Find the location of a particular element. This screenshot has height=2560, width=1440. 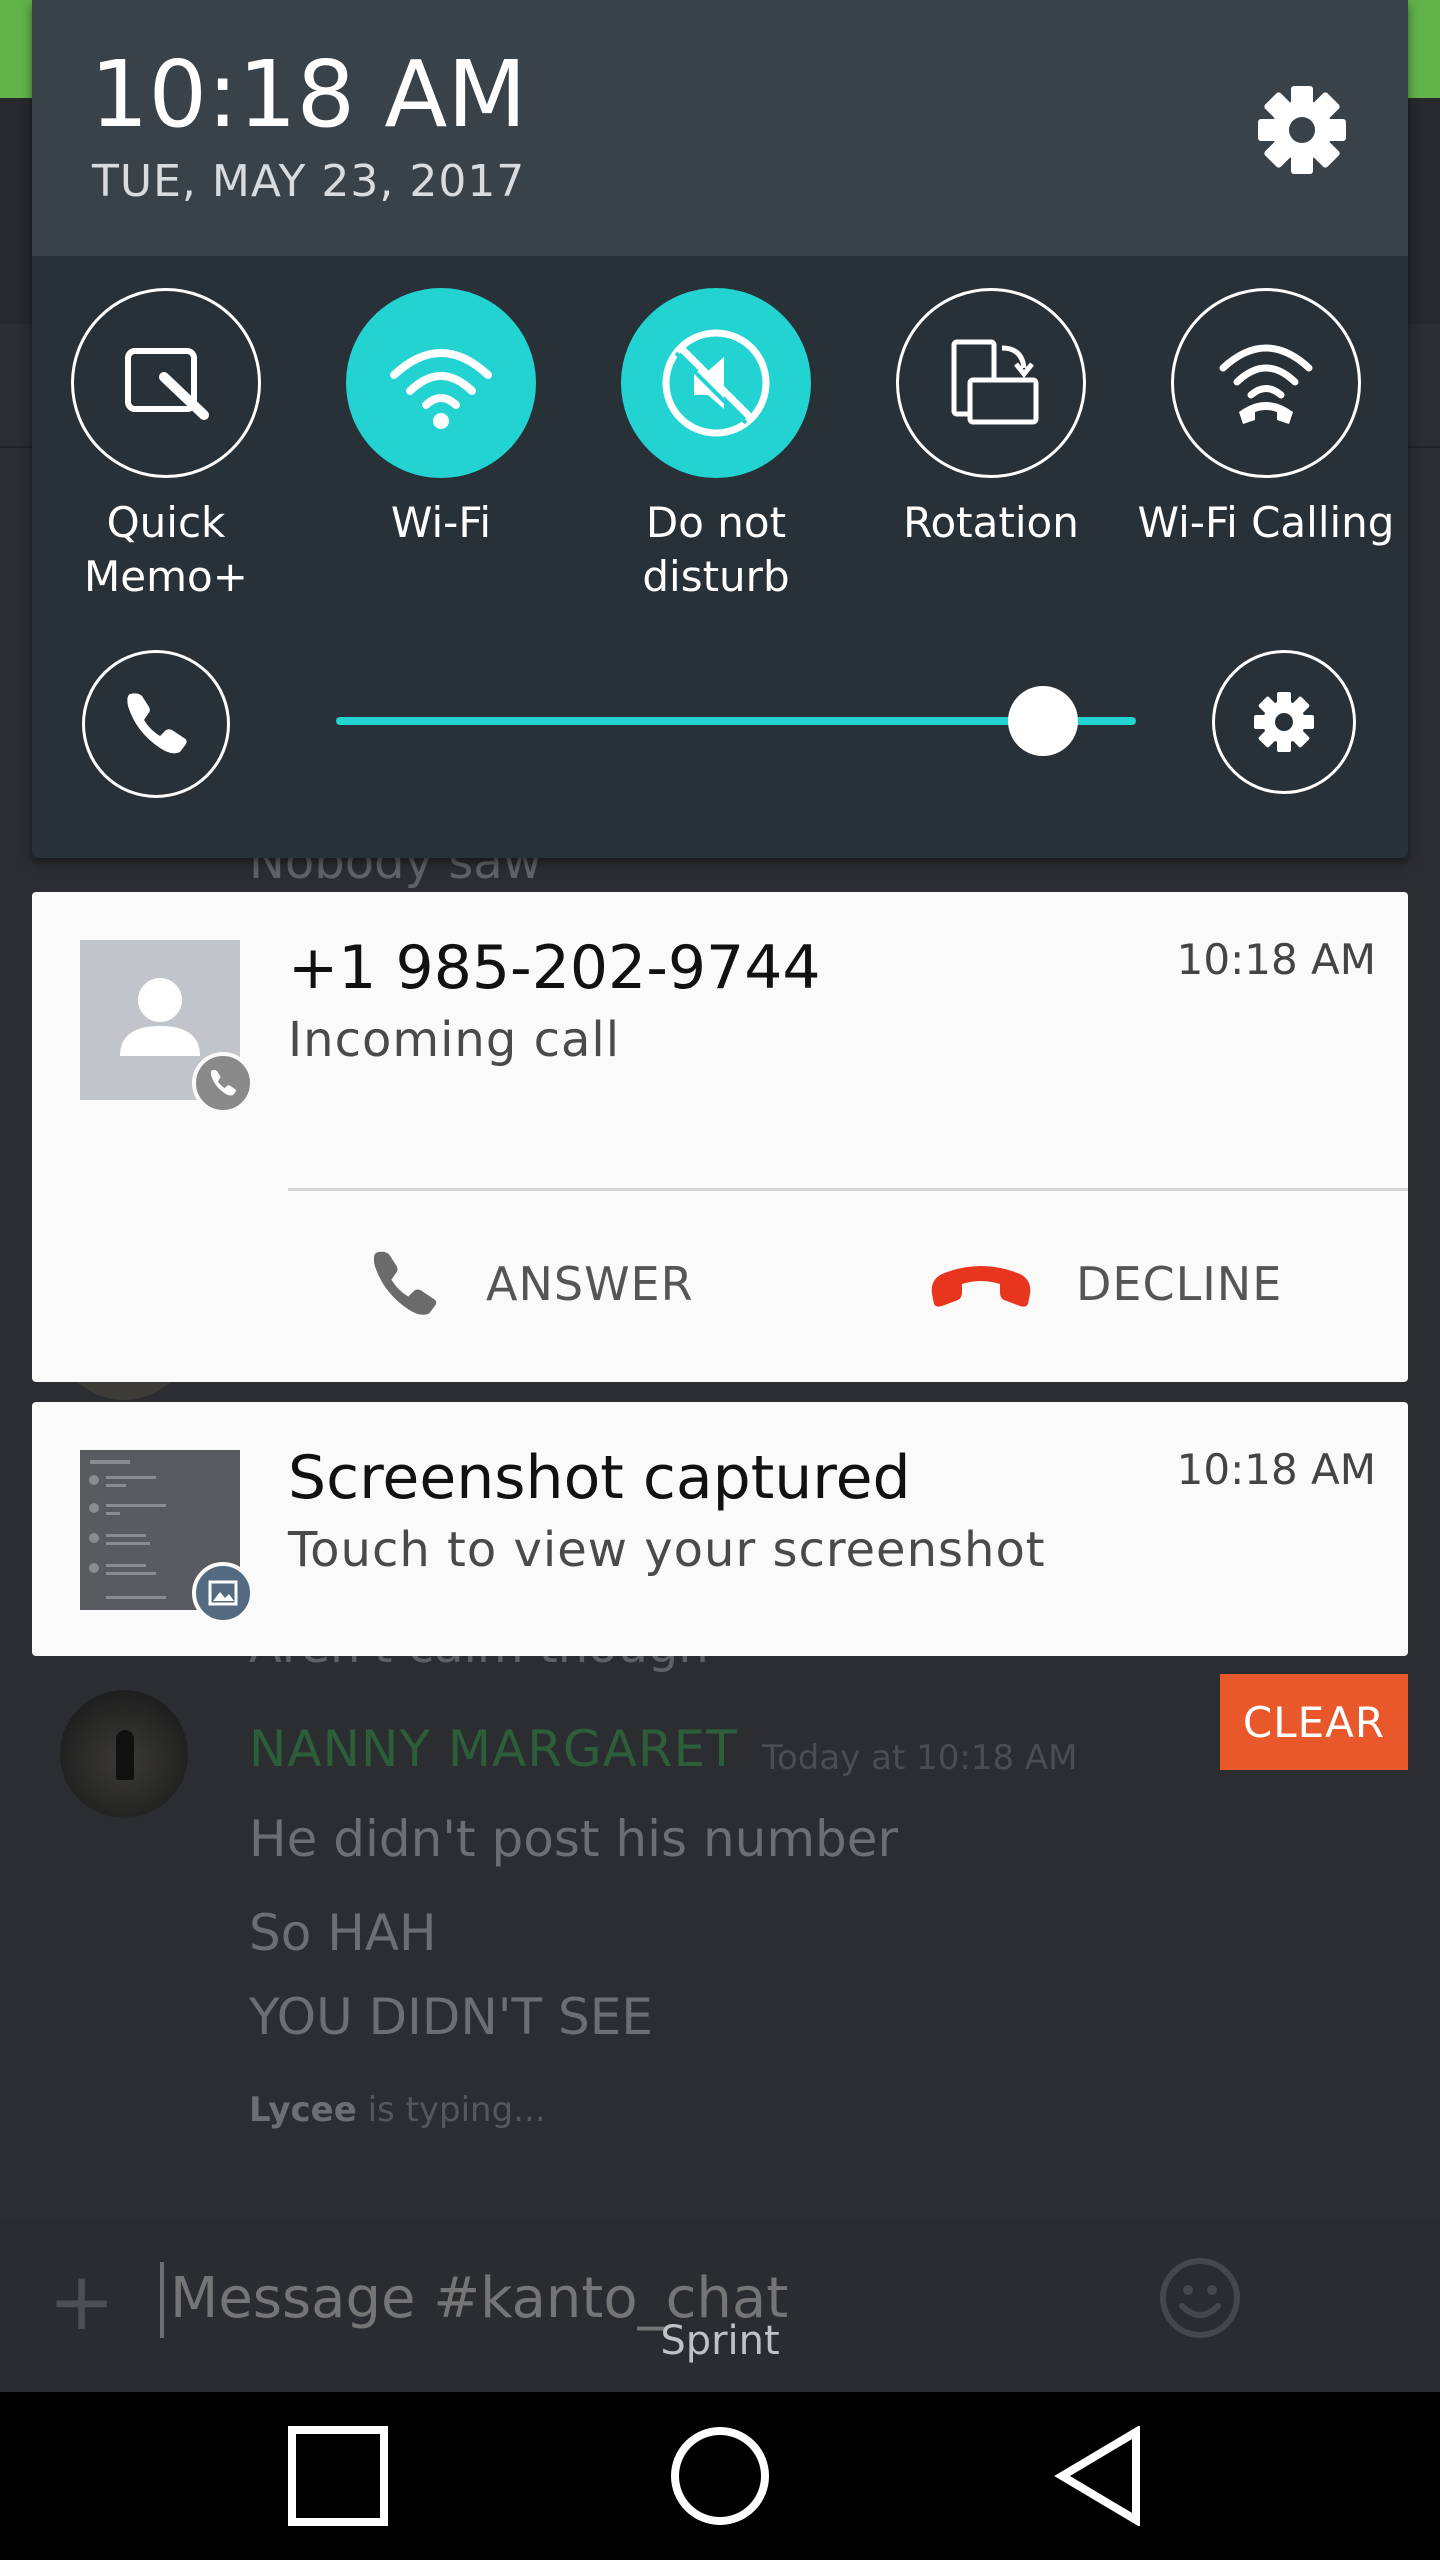

brightness-slider-thumb is located at coordinates (1042, 721).